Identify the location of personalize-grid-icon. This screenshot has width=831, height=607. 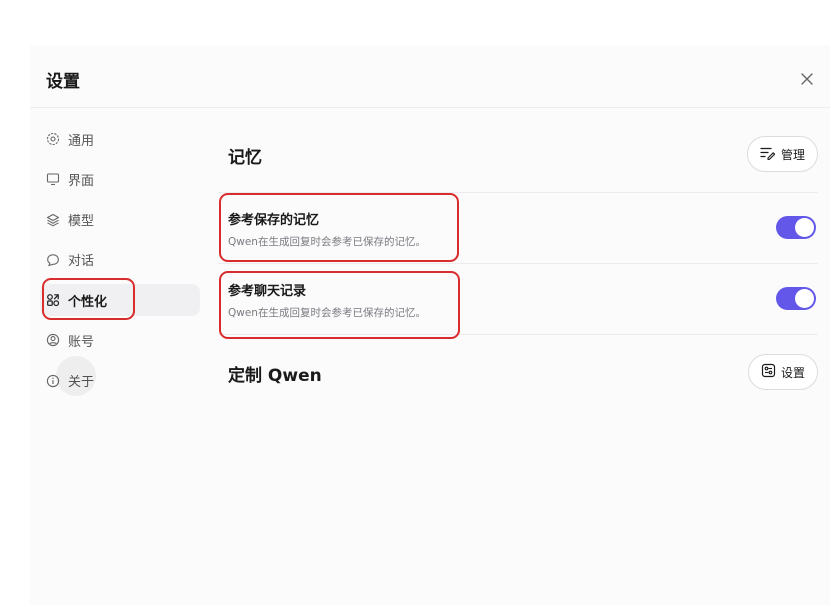
(53, 300).